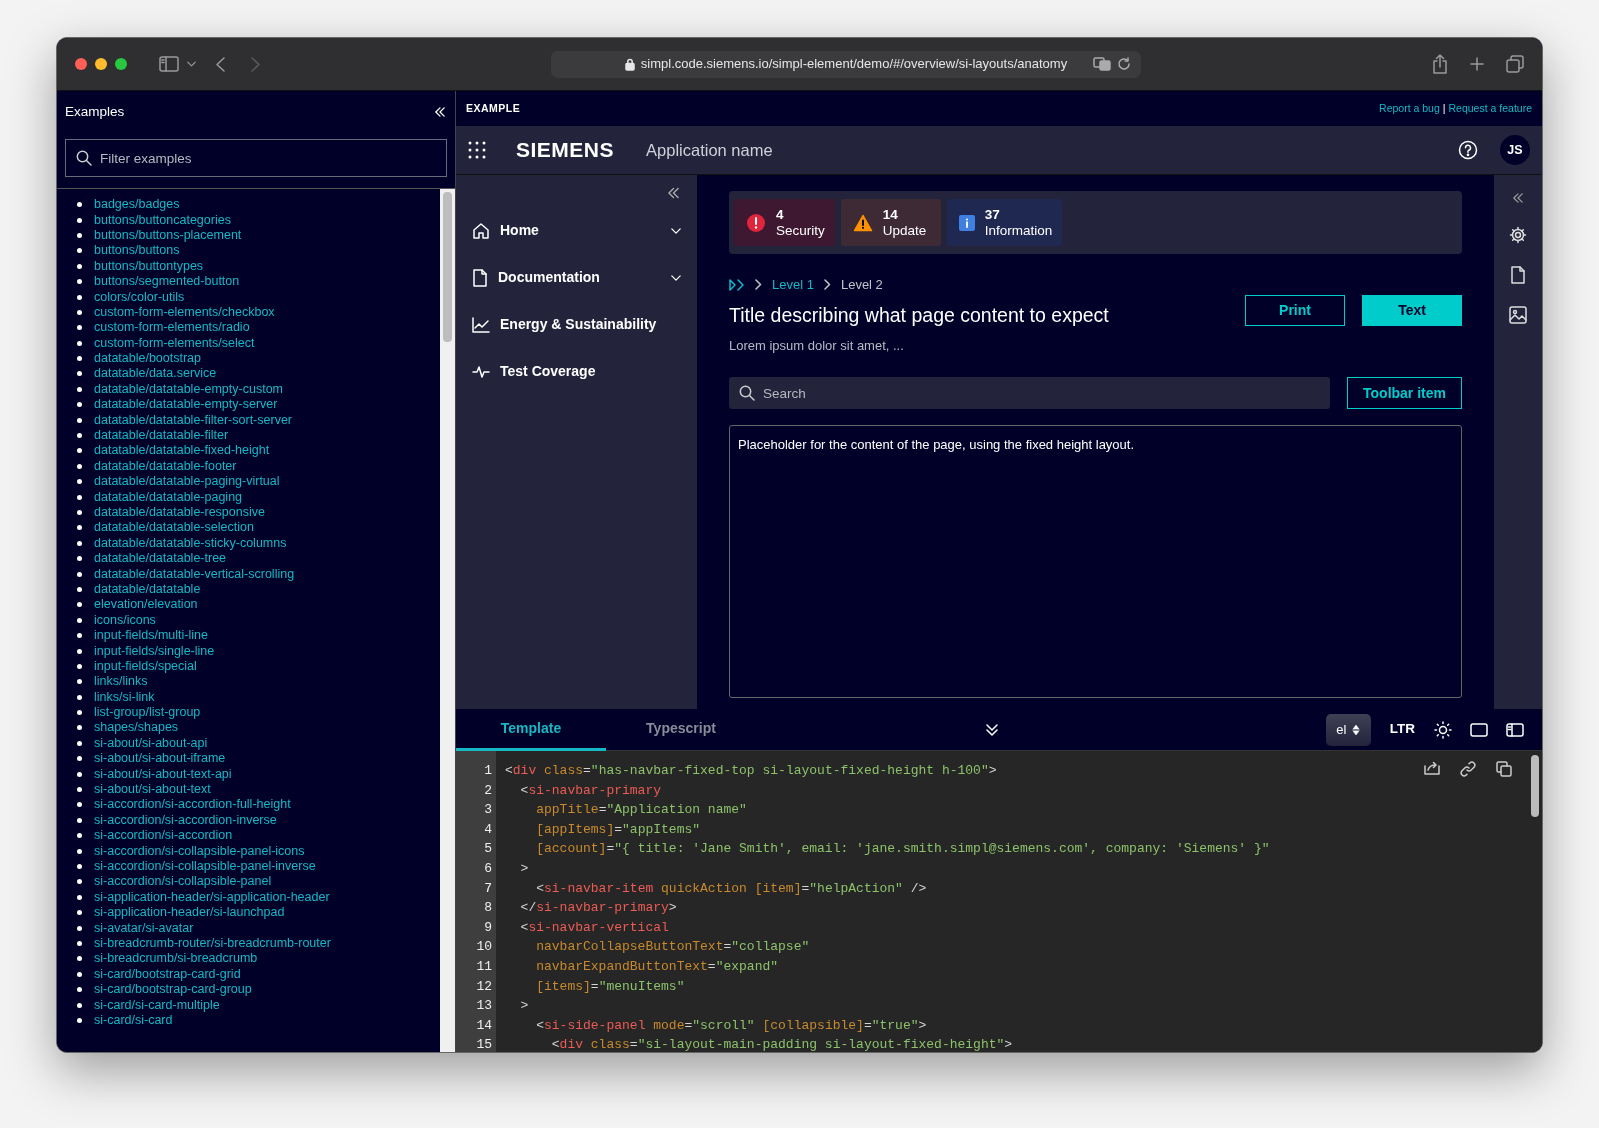 This screenshot has height=1128, width=1599. Describe the element at coordinates (183, 882) in the screenshot. I see `example-link: si-accordion/si-collapsible-panel` at that location.